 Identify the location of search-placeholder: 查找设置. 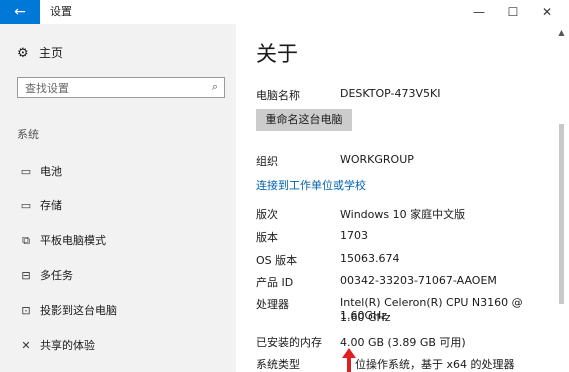
(47, 88).